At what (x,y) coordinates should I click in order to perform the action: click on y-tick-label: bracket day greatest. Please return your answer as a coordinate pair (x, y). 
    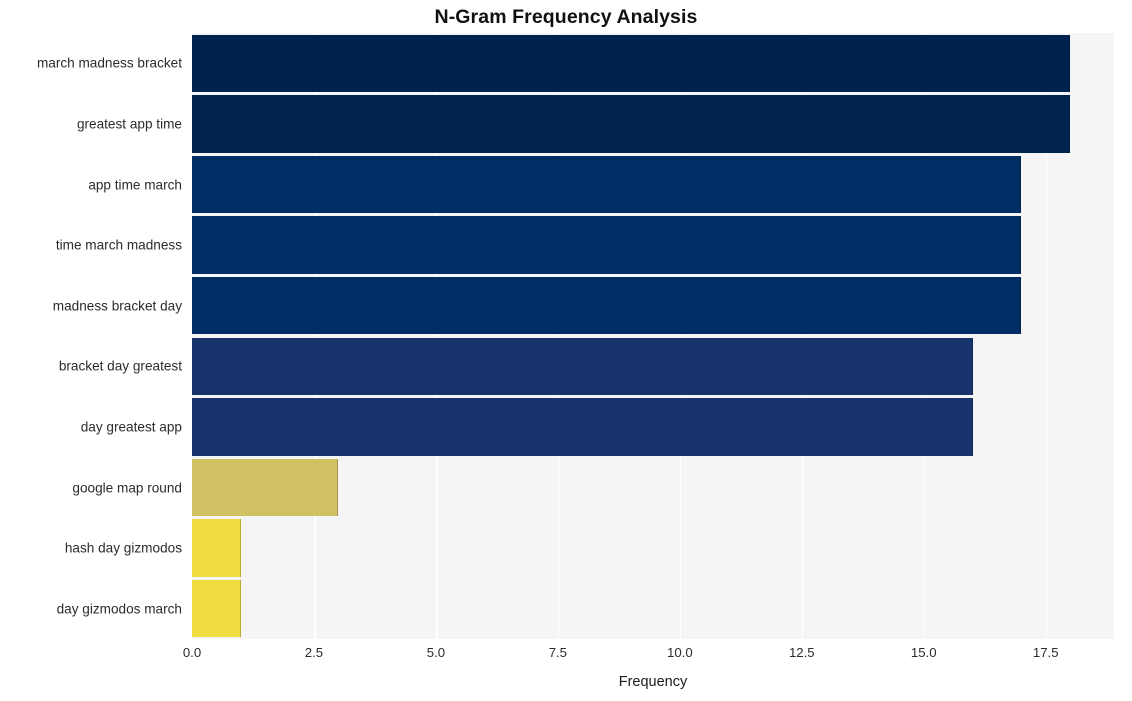
    Looking at the image, I should click on (120, 366).